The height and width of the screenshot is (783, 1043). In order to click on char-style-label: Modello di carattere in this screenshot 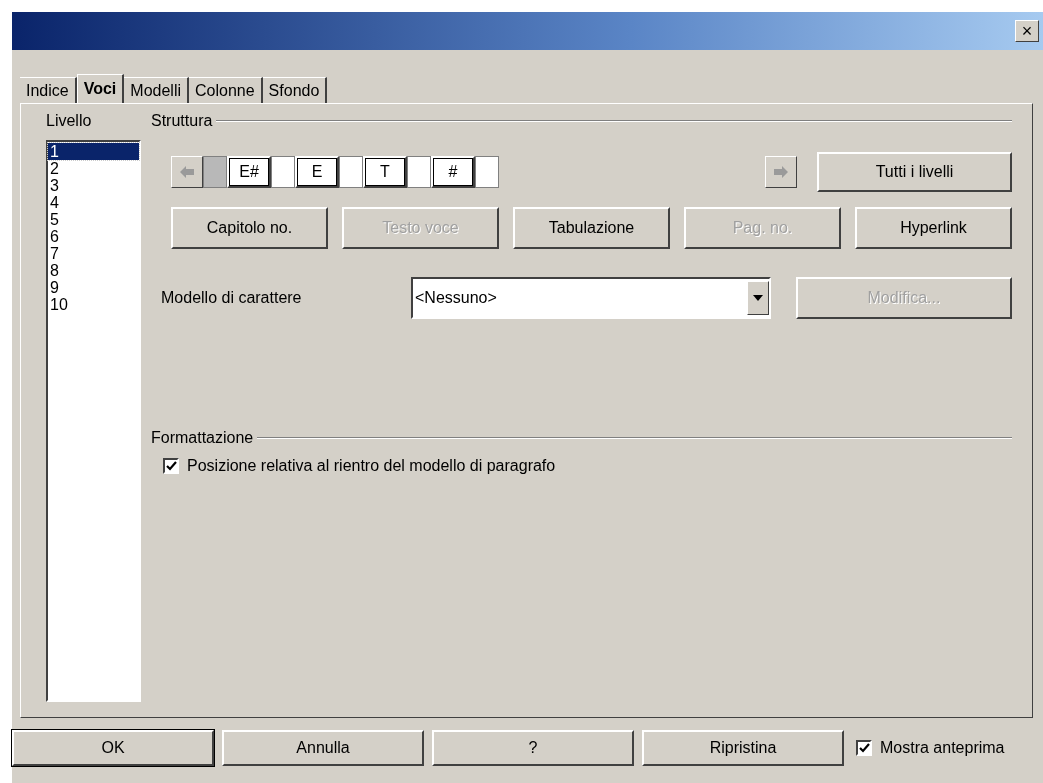, I will do `click(232, 298)`.